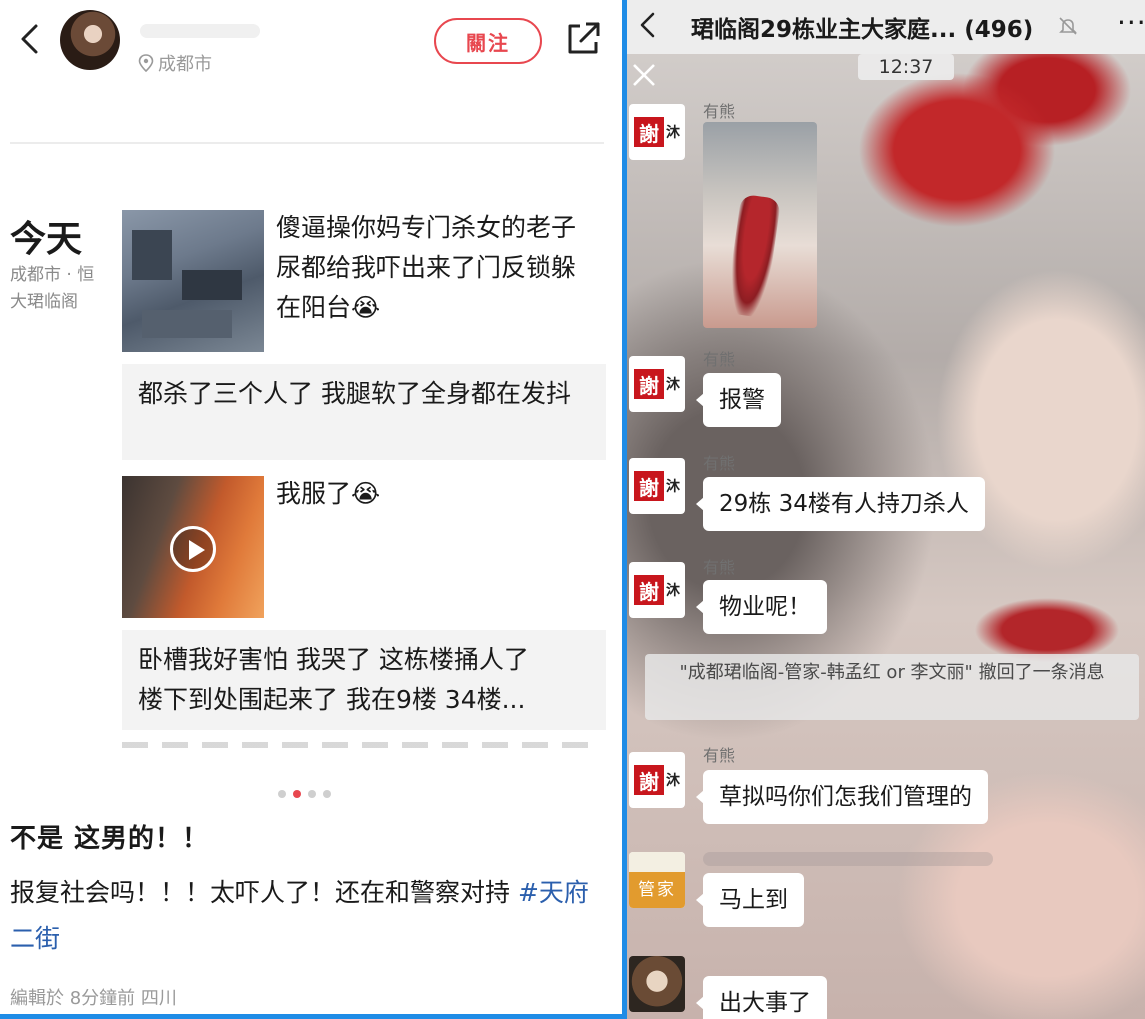  What do you see at coordinates (193, 281) in the screenshot?
I see `post-image-thumbnail` at bounding box center [193, 281].